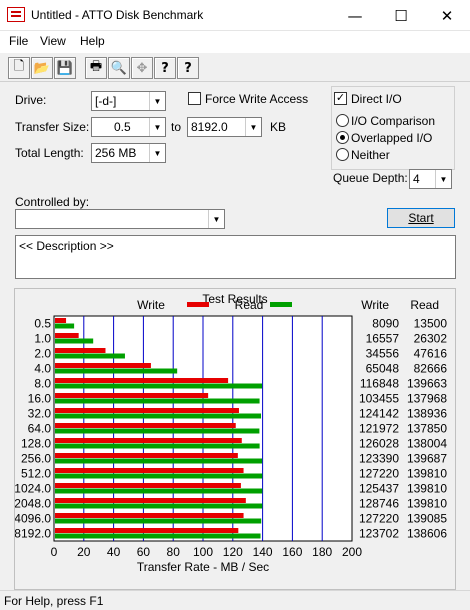  What do you see at coordinates (40, 399) in the screenshot?
I see `category-label: 16.0` at bounding box center [40, 399].